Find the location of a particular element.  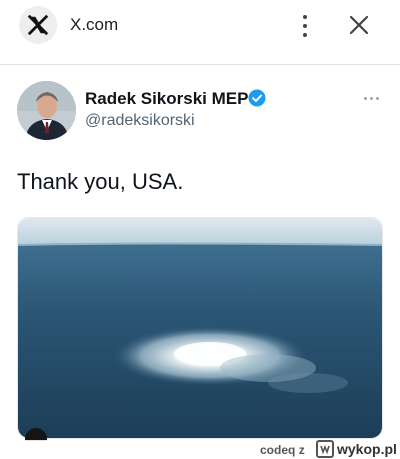

wykop-logo-icon is located at coordinates (325, 449).